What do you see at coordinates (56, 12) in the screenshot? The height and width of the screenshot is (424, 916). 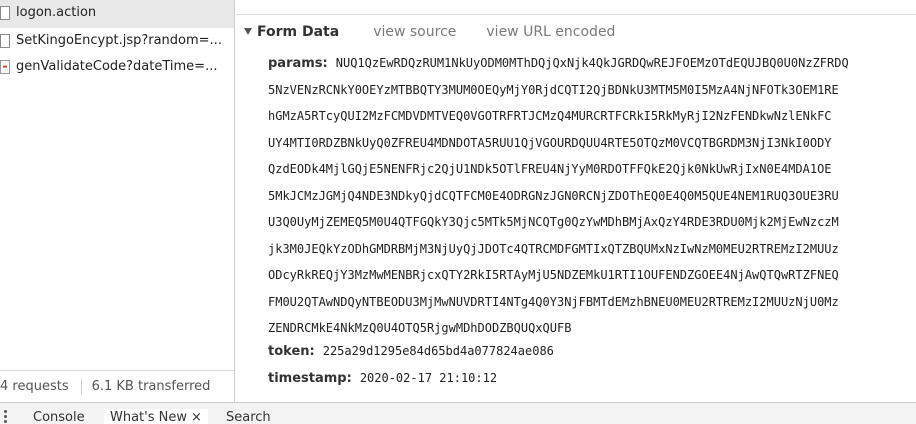 I see `request-name: logon.action` at bounding box center [56, 12].